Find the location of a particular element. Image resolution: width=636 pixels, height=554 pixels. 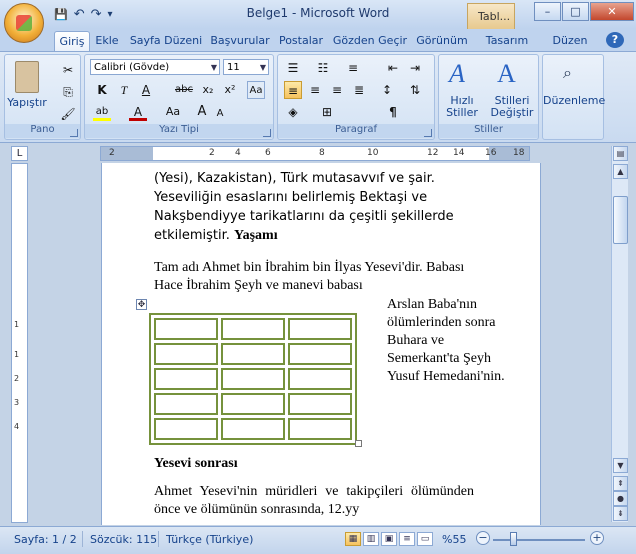

tab-ekle: Ekle is located at coordinates (107, 41).